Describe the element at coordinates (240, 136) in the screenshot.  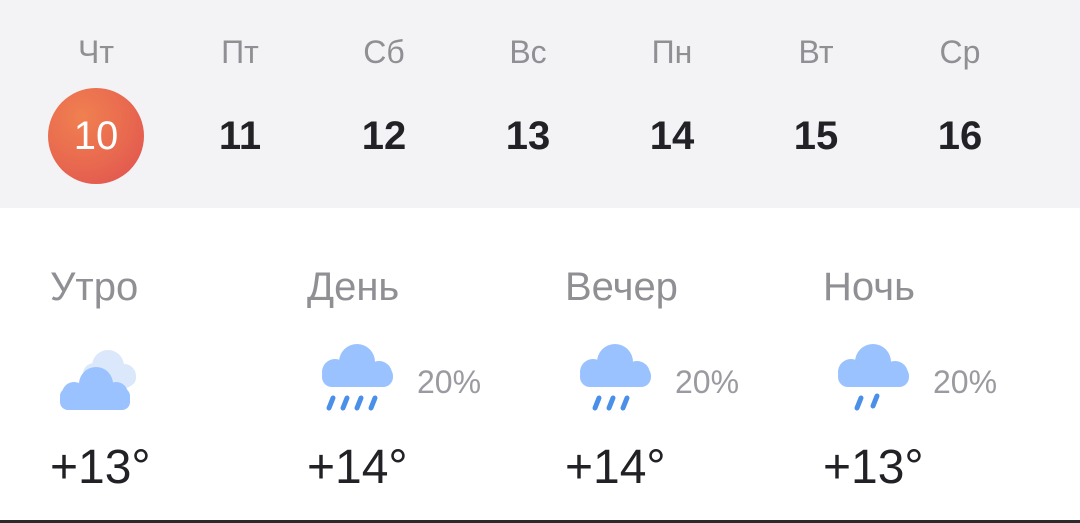
I see `day-number: 11` at that location.